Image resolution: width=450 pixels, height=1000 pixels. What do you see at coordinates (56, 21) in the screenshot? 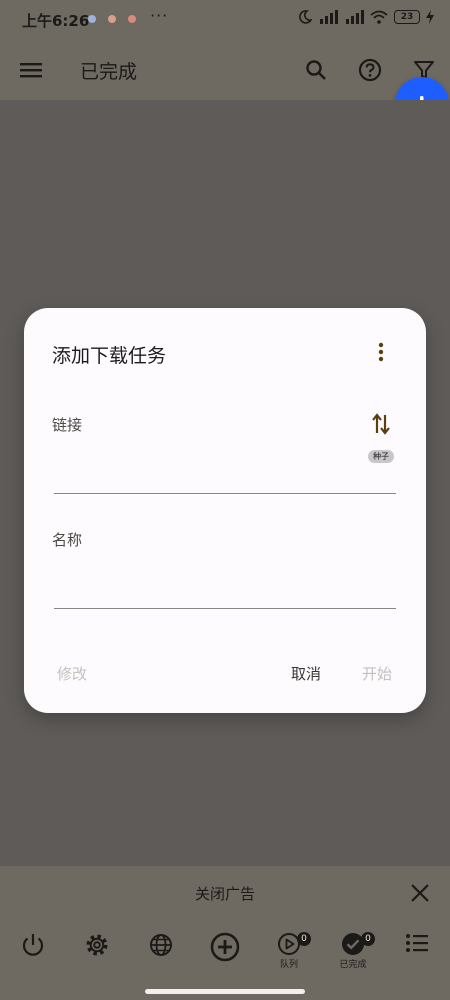
I see `status-time: 上午6:26` at bounding box center [56, 21].